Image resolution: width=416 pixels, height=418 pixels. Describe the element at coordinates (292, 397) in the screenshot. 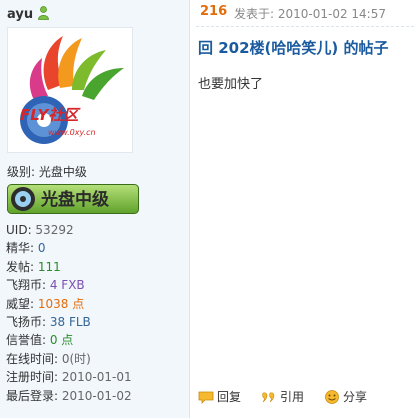

I see `quote-label: 引用` at that location.